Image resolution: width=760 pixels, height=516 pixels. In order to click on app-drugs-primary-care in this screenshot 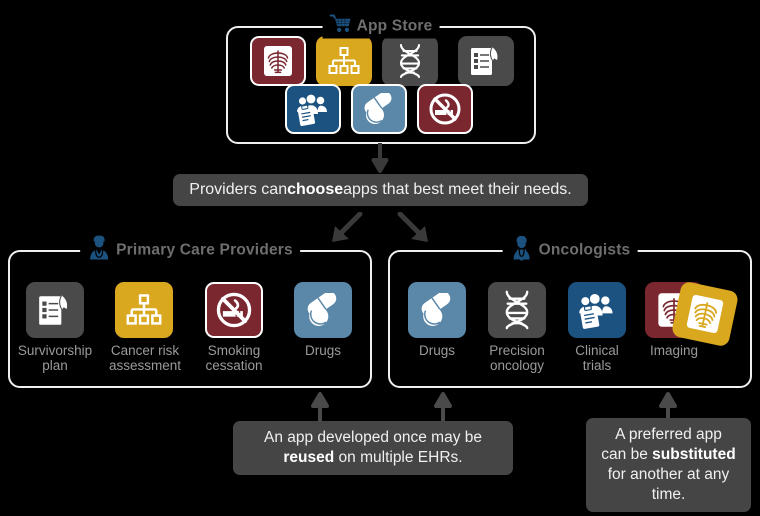, I will do `click(323, 310)`.